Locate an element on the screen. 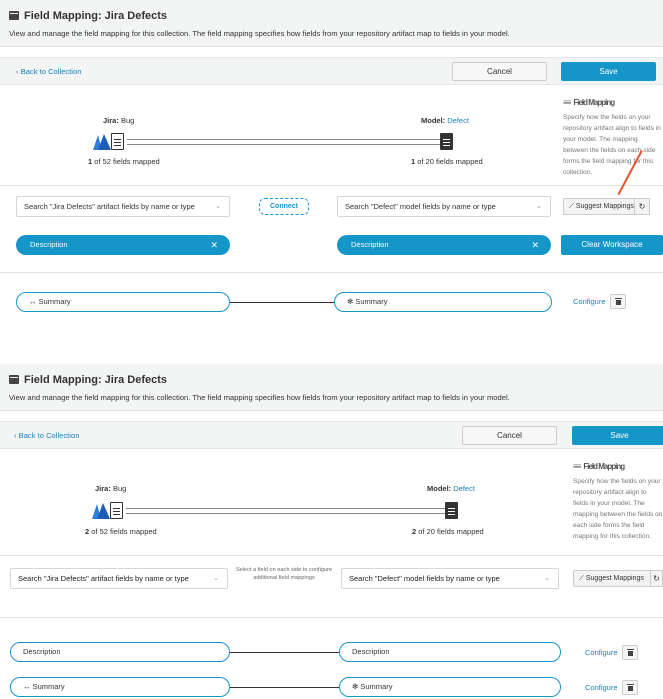 The image size is (663, 699). selected-model-field: Description ✕ is located at coordinates (444, 245).